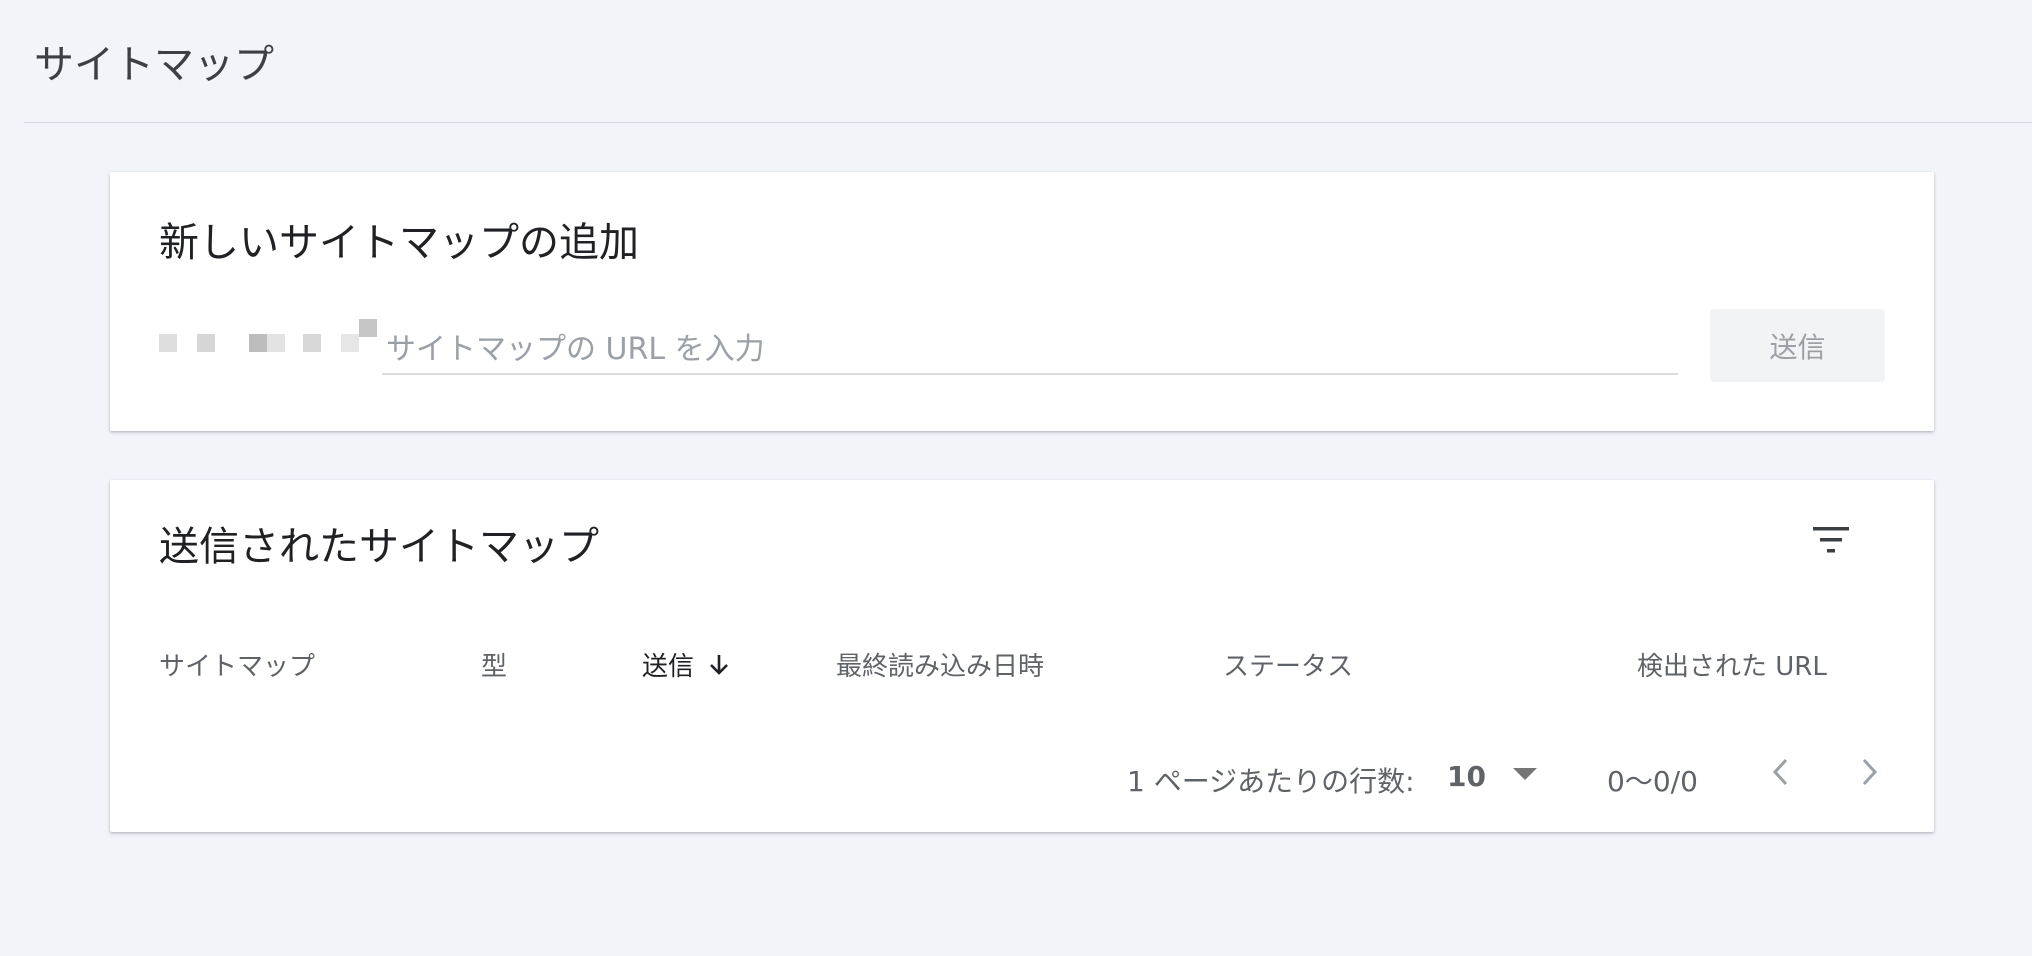 Image resolution: width=2032 pixels, height=956 pixels. Describe the element at coordinates (269, 335) in the screenshot. I see `redacted-site-prefix` at that location.